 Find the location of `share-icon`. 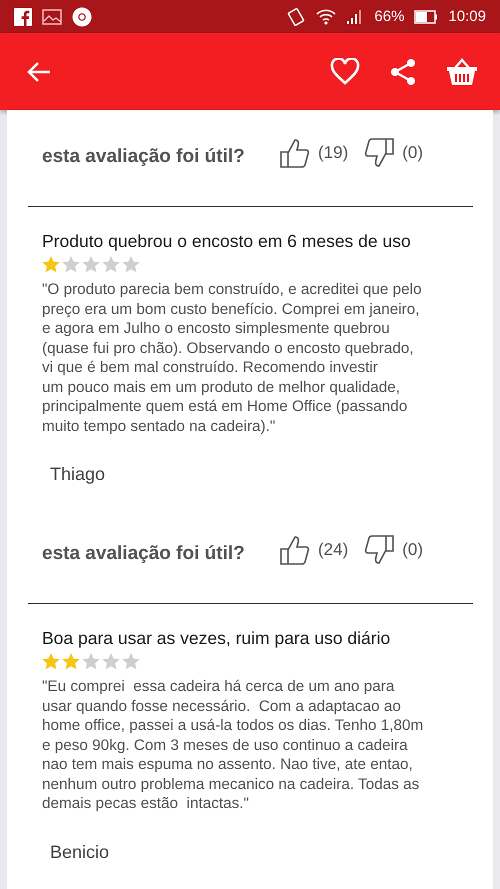

share-icon is located at coordinates (403, 72).